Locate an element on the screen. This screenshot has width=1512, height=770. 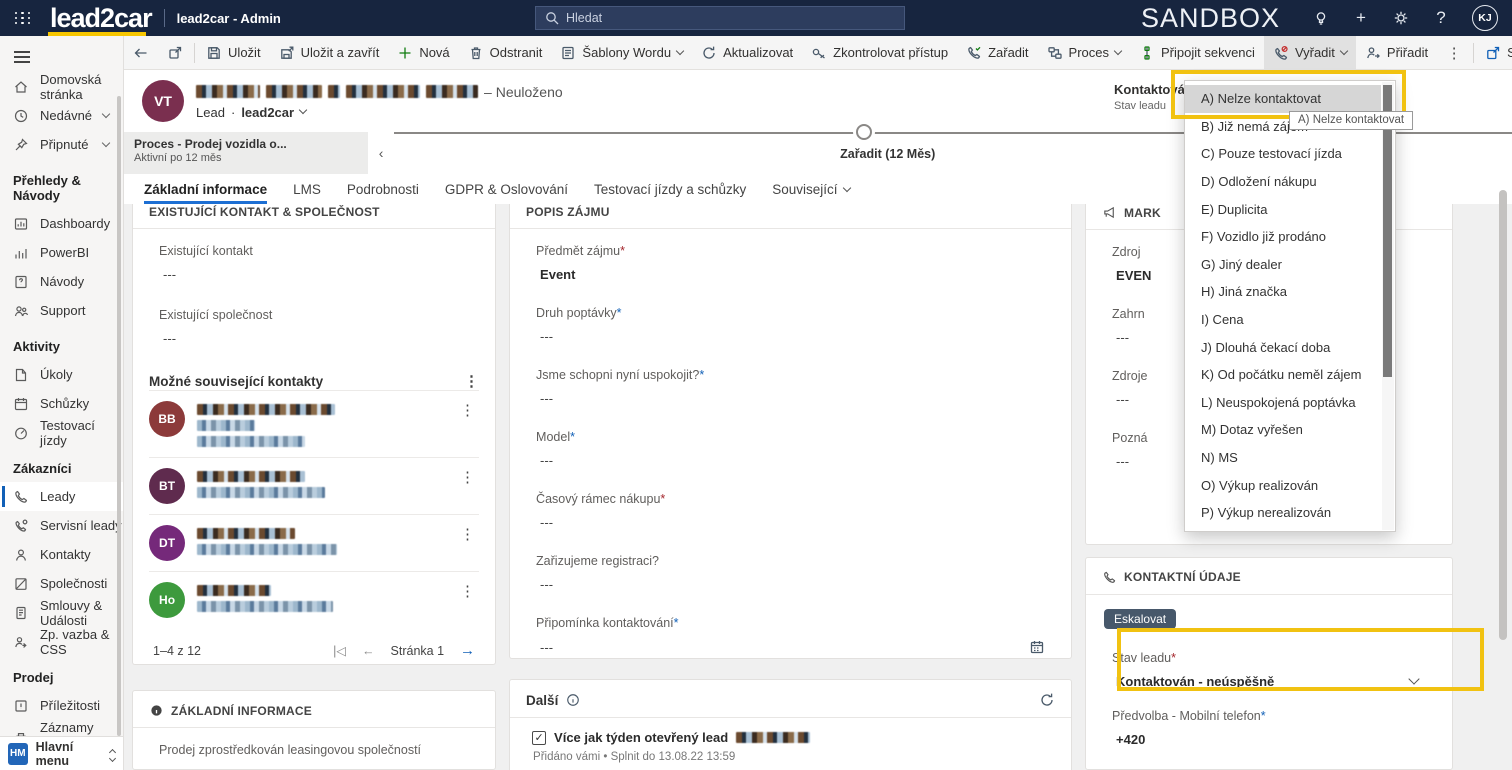
sidebar-item-prilezitosti: Příležitosti is located at coordinates (61, 705).